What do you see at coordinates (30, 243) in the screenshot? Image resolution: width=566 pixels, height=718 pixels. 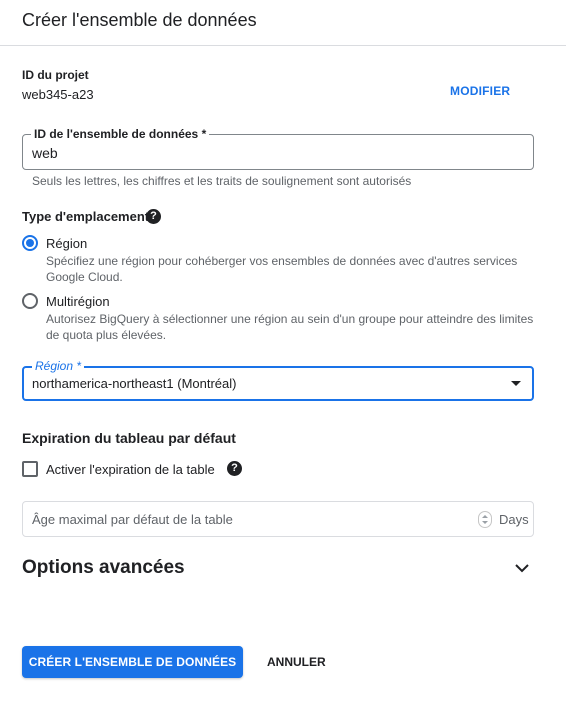 I see `region-radio` at bounding box center [30, 243].